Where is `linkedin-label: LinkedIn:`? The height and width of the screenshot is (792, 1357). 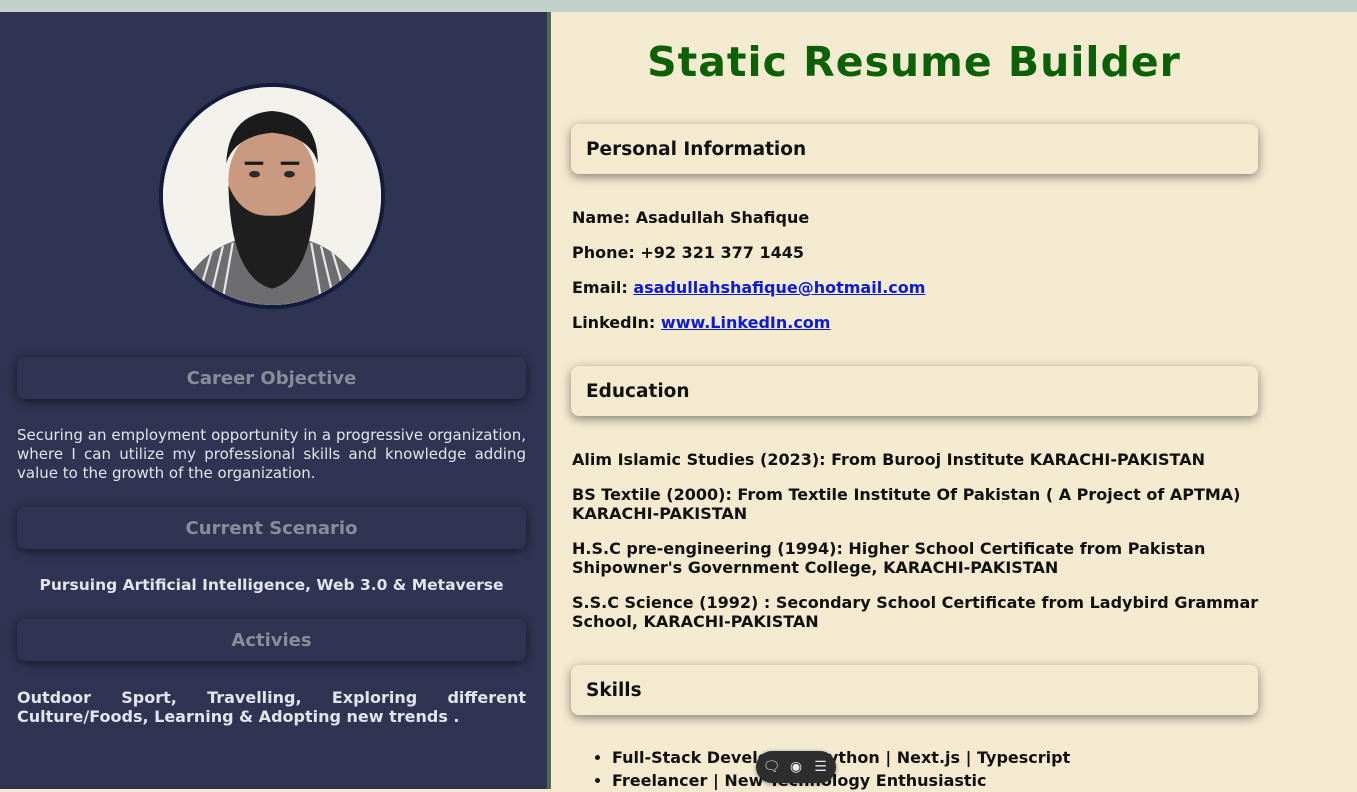 linkedin-label: LinkedIn: is located at coordinates (614, 322).